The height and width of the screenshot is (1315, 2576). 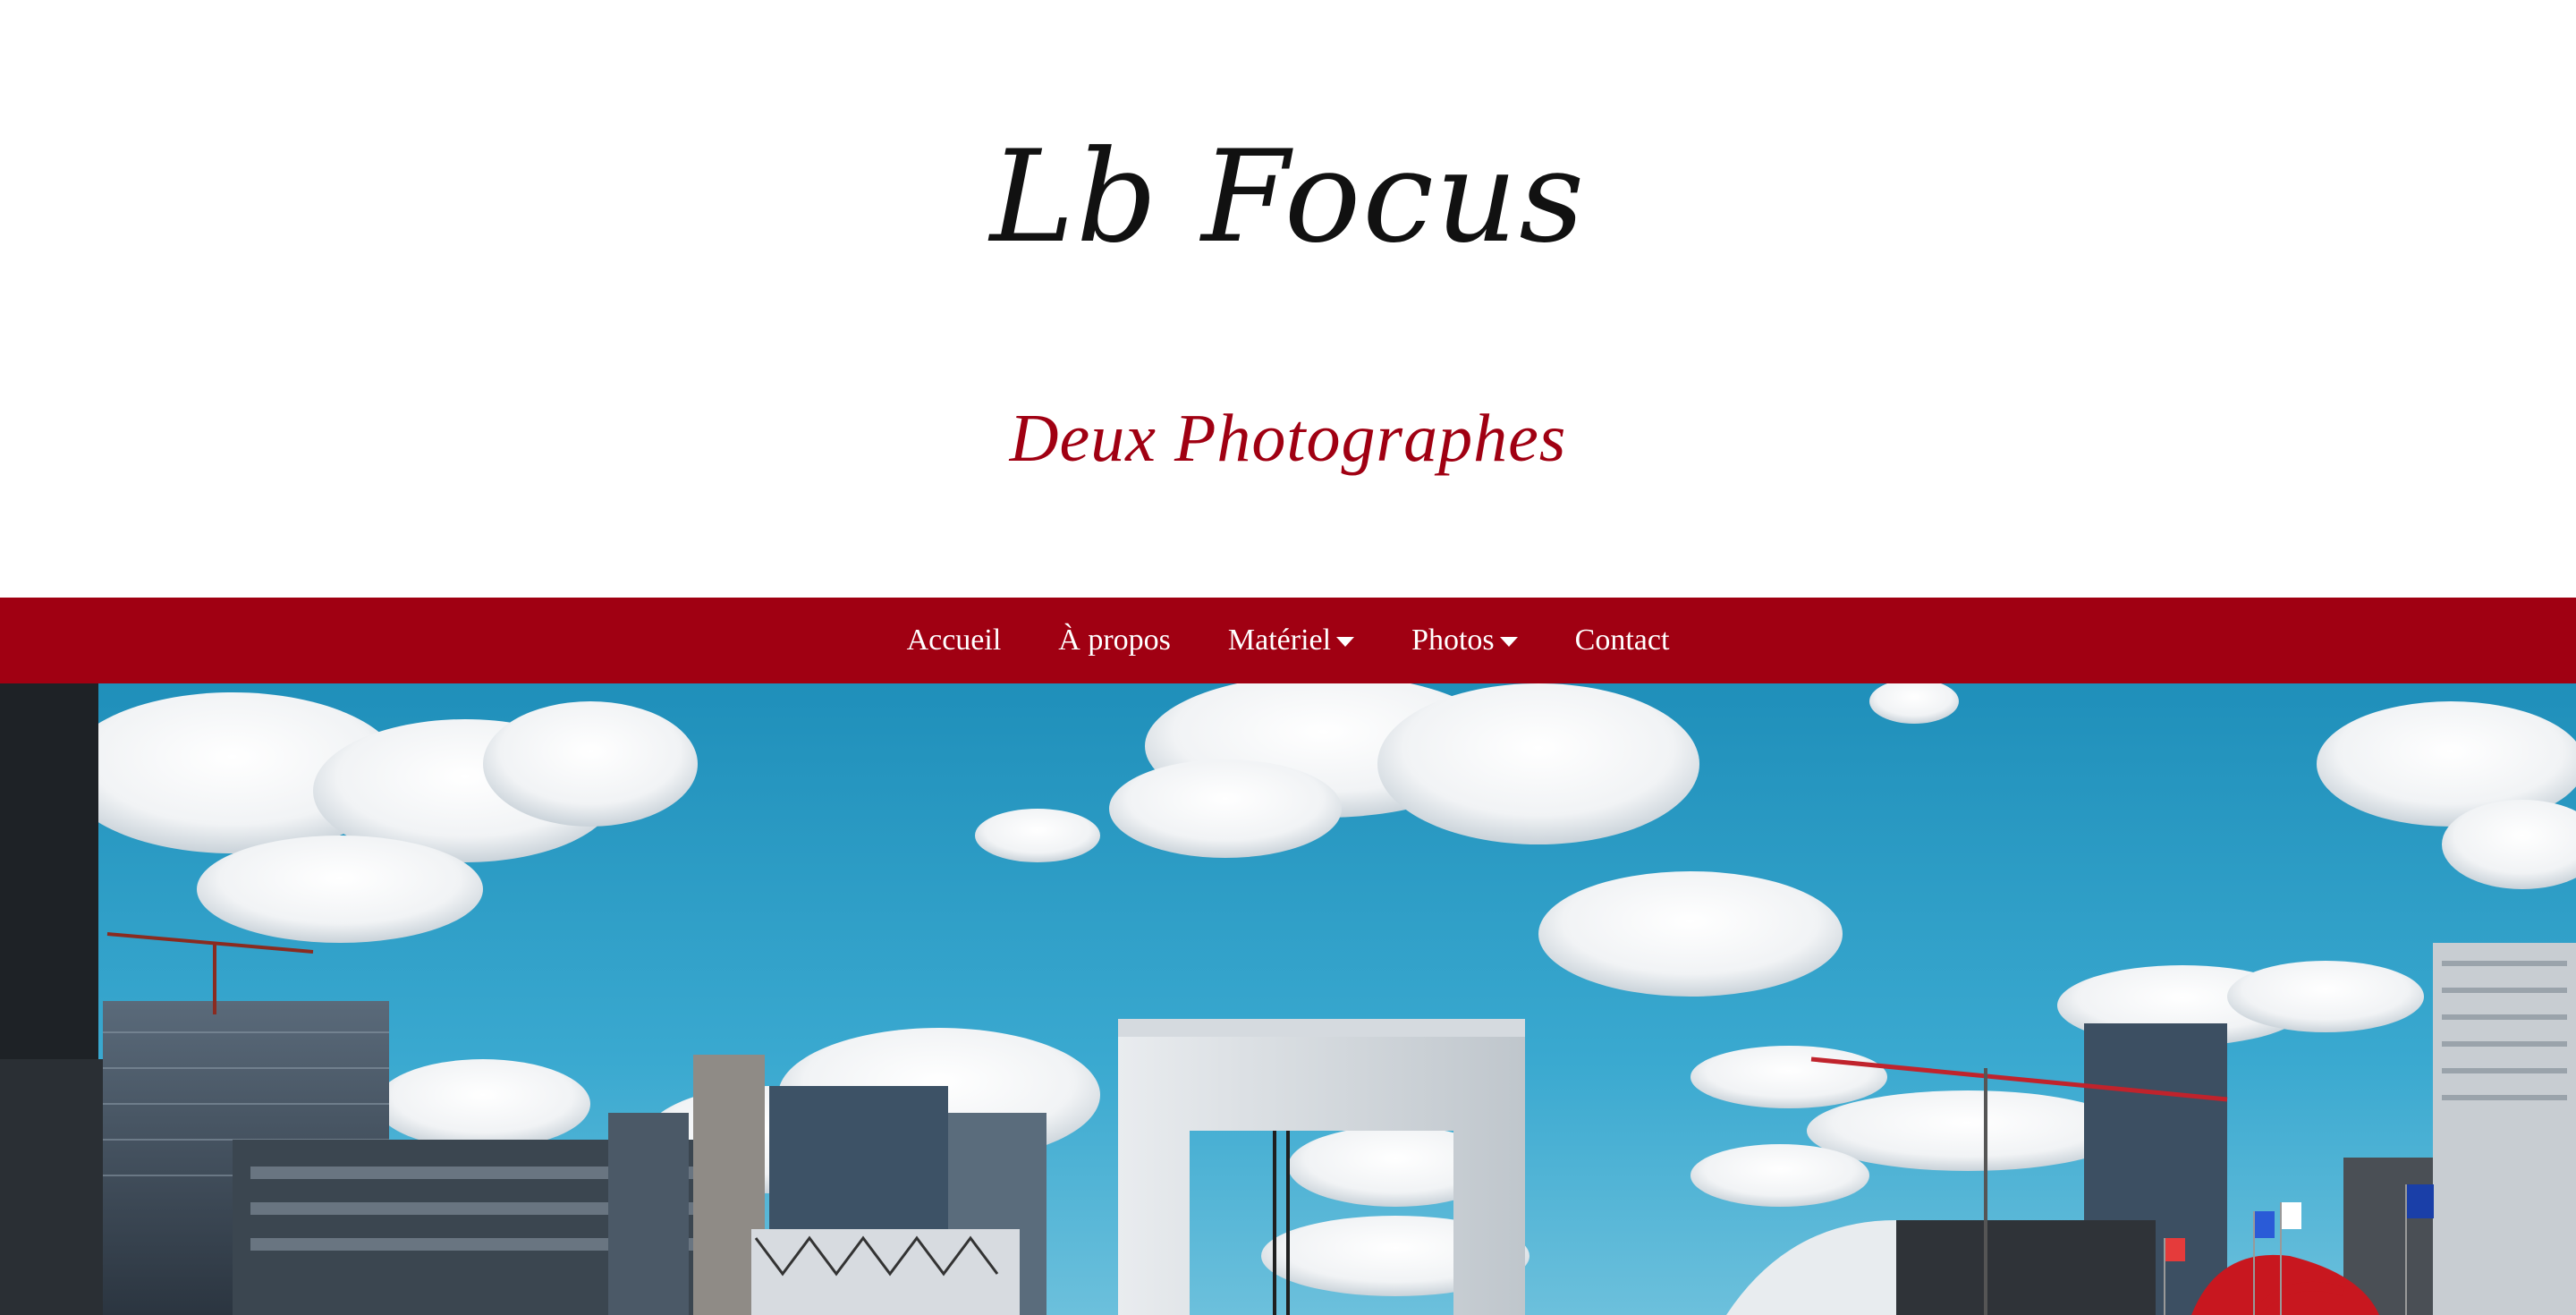 I want to click on nav-item-label: À propos, so click(x=1114, y=640).